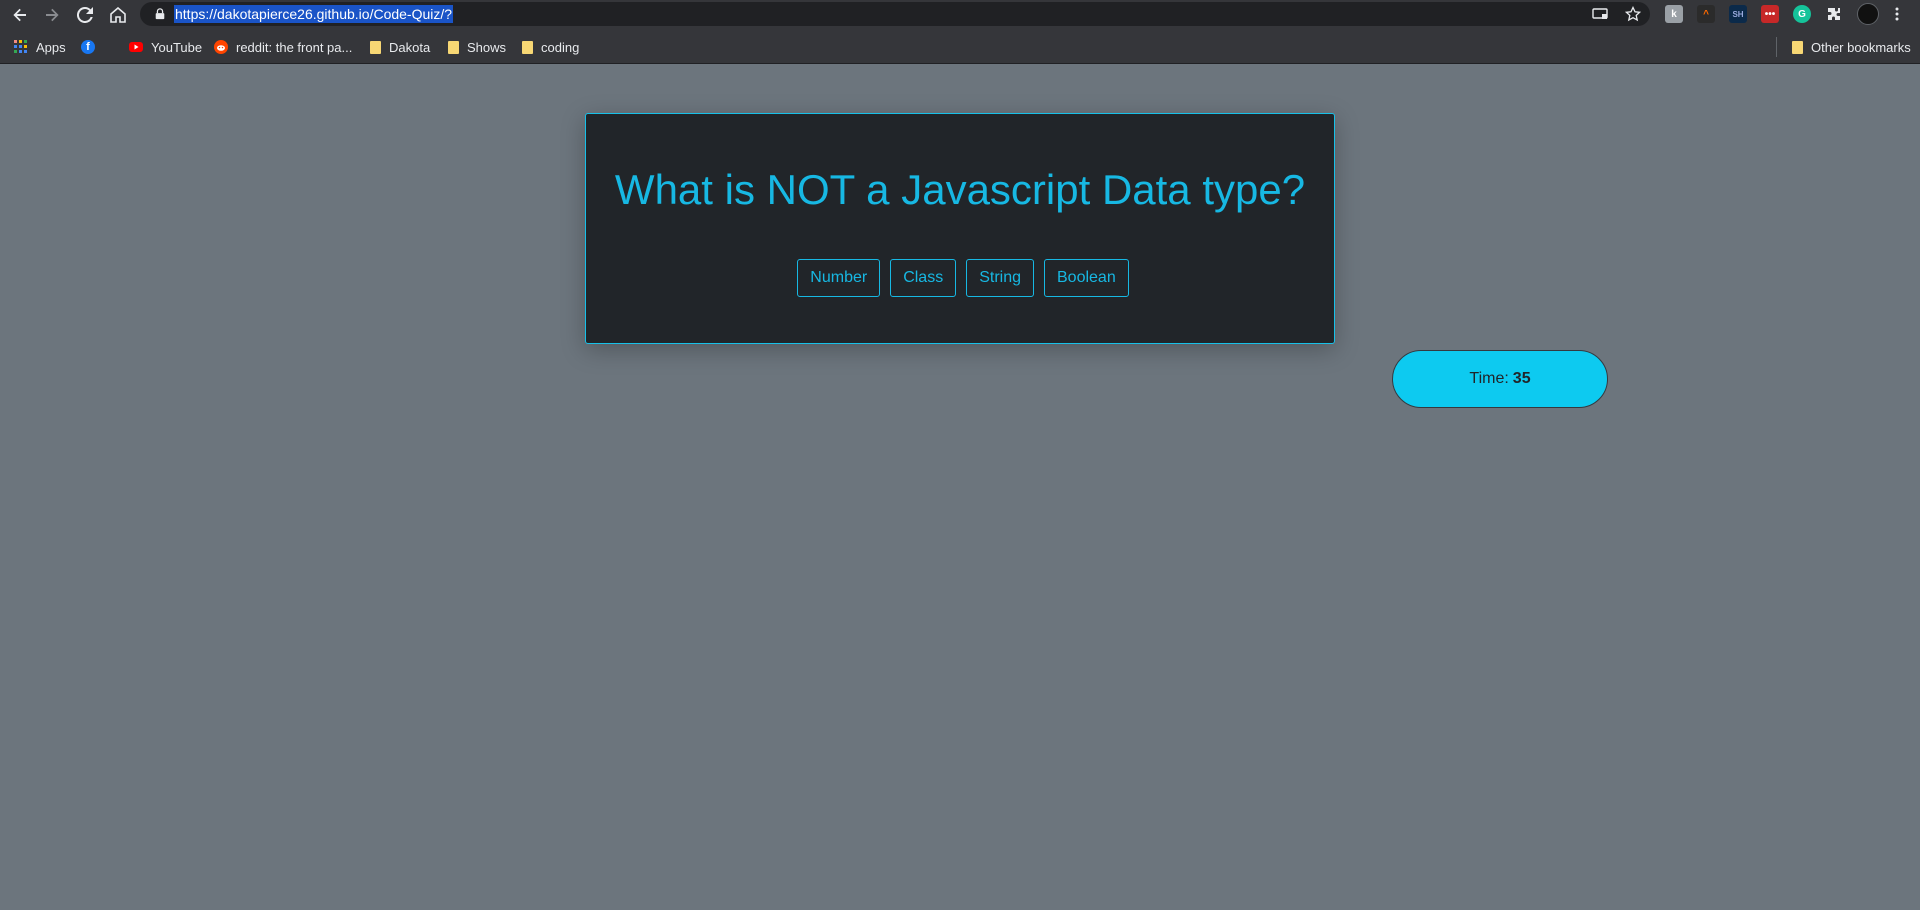  I want to click on back-icon, so click(20, 15).